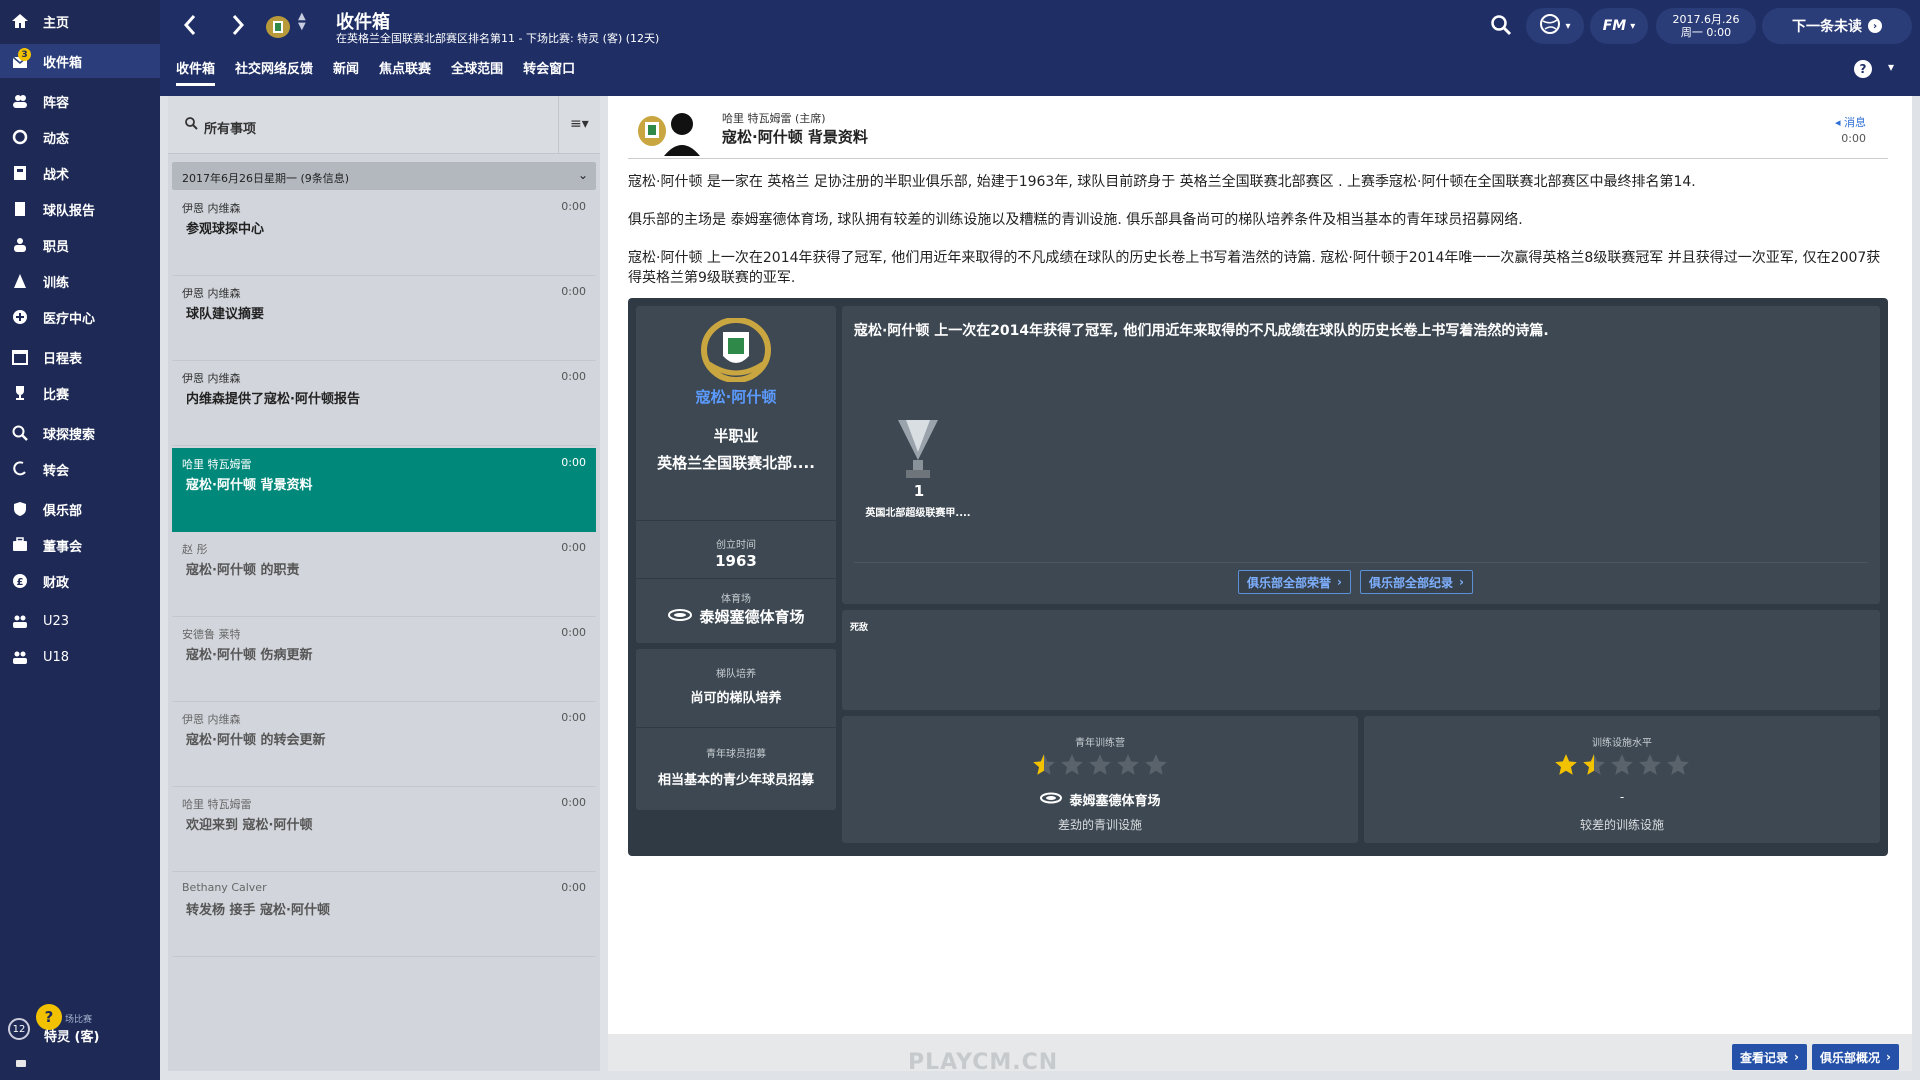 This screenshot has width=1920, height=1080. Describe the element at coordinates (80, 581) in the screenshot. I see `sidebar-item-finances: £ 财政` at that location.